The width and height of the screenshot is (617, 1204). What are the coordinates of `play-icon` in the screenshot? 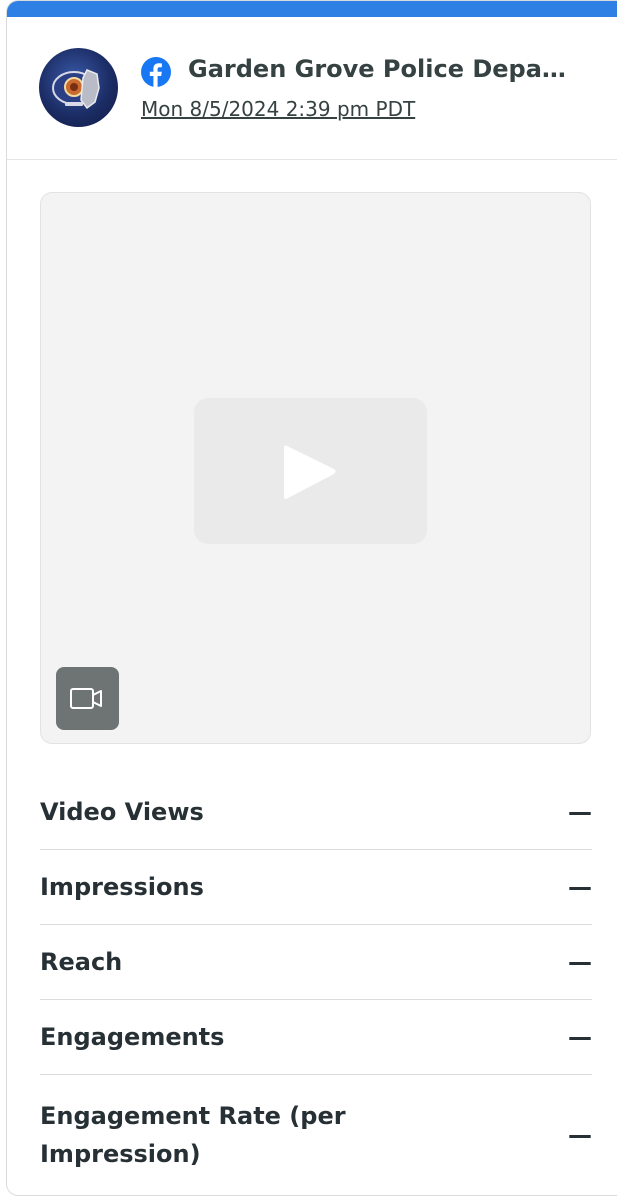 It's located at (310, 472).